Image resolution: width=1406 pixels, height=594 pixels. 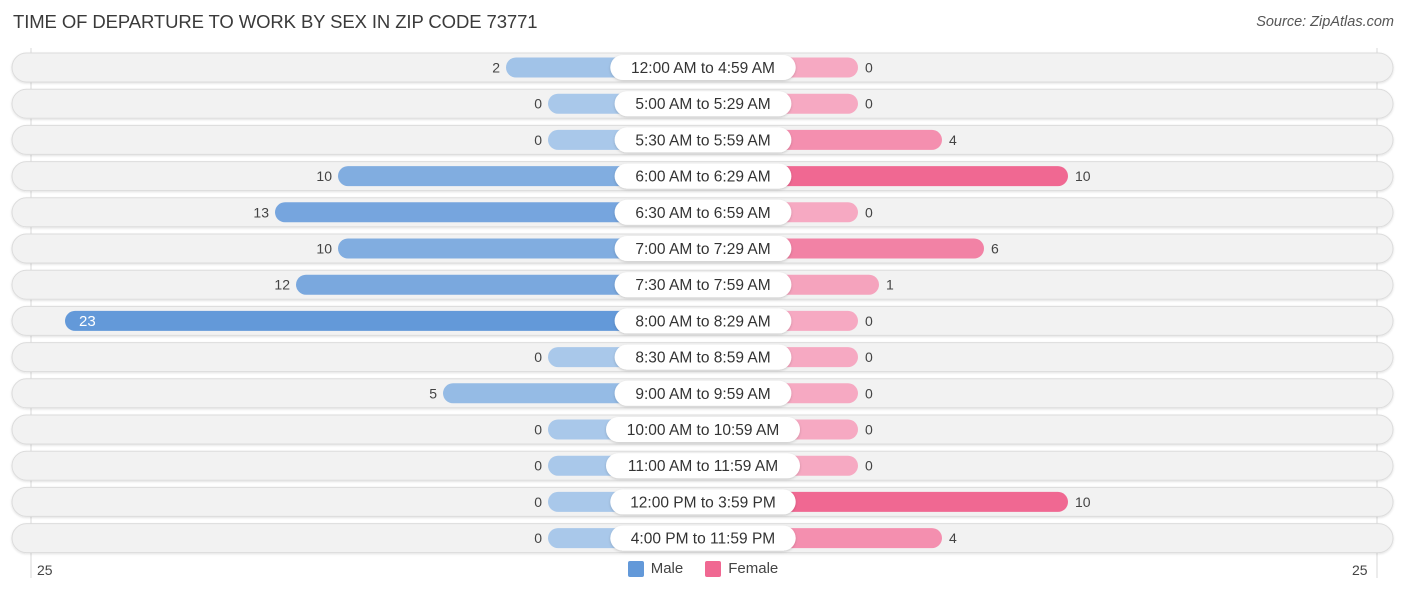 I want to click on category-label: 7:00 AM to 7:29 AM, so click(x=702, y=249).